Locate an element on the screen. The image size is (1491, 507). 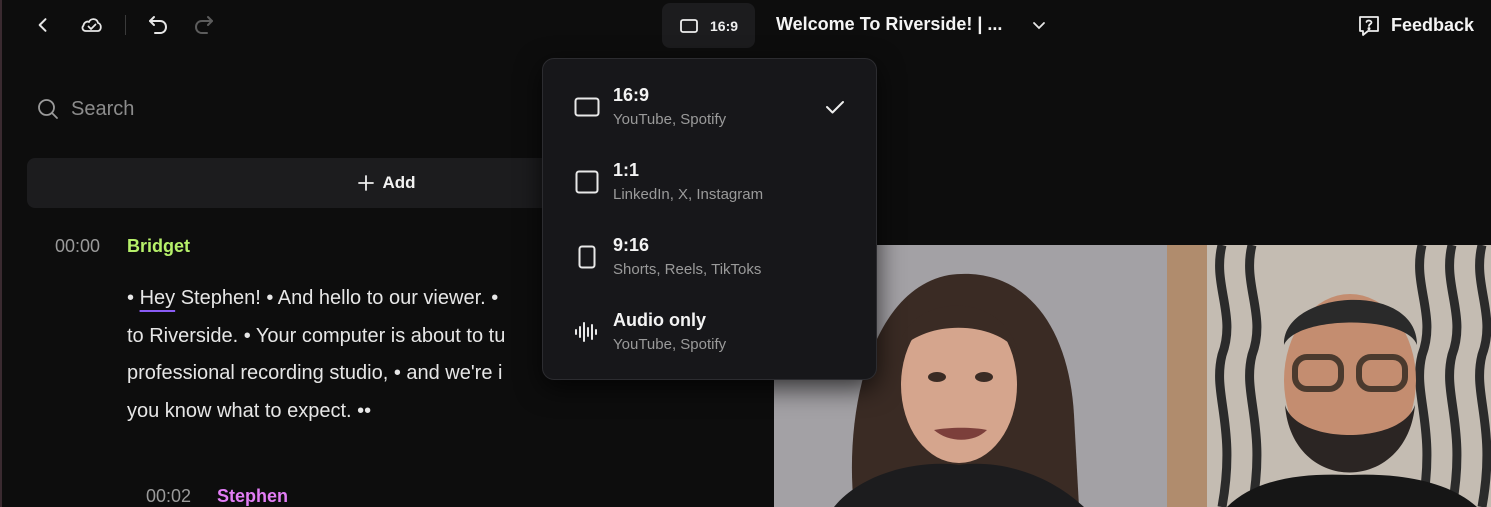
speaker-name: Bridget is located at coordinates (158, 246).